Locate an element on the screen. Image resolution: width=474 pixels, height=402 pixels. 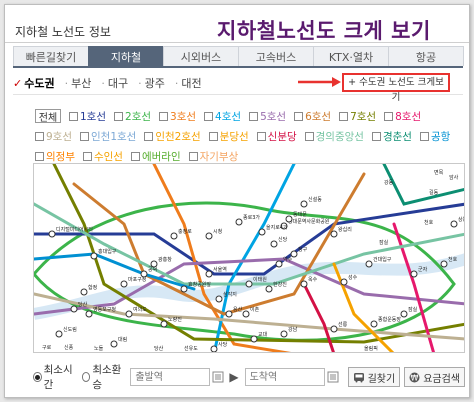
line-filter-item: 경춘선 is located at coordinates (391, 136).